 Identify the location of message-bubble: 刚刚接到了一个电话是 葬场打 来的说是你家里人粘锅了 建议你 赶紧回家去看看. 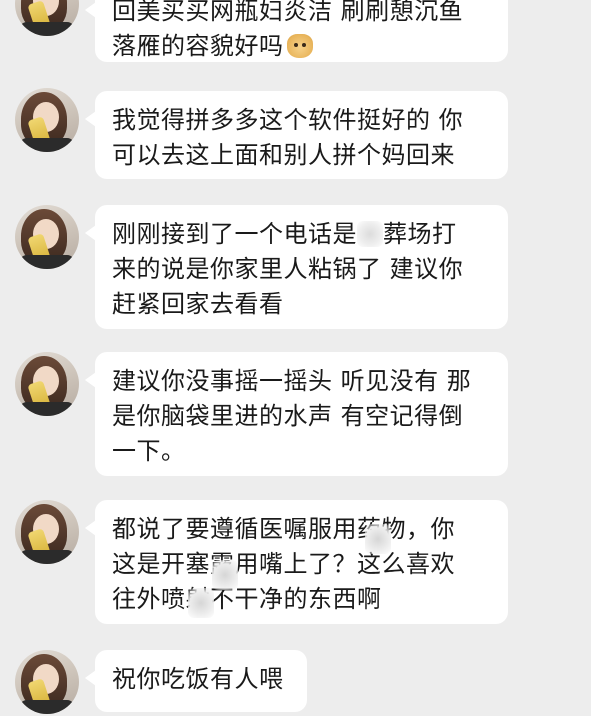
(296, 267).